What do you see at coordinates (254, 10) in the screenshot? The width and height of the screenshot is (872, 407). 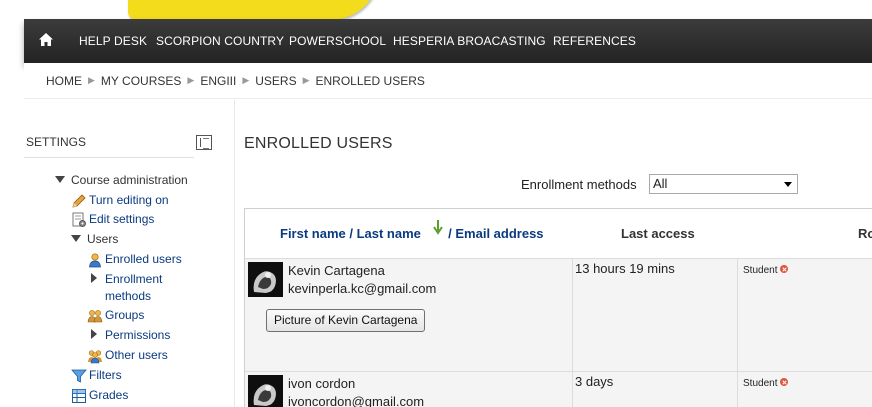 I see `site-logo` at bounding box center [254, 10].